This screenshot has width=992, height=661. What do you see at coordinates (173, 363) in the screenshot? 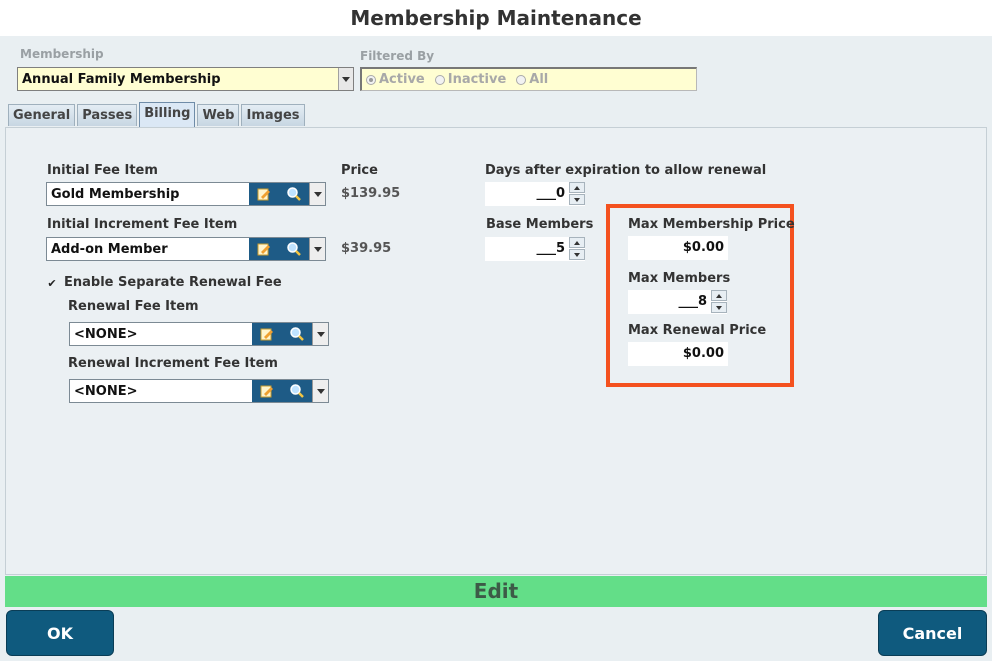
I see `renewal-increment-label: Renewal Increment Fee Item` at bounding box center [173, 363].